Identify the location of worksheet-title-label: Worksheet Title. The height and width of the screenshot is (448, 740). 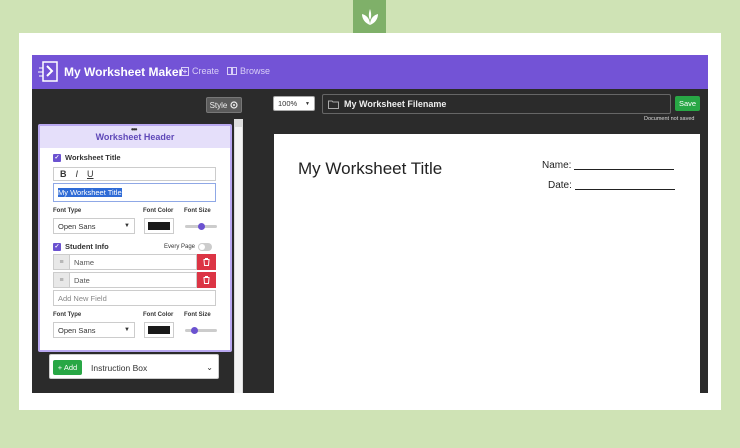
(93, 157).